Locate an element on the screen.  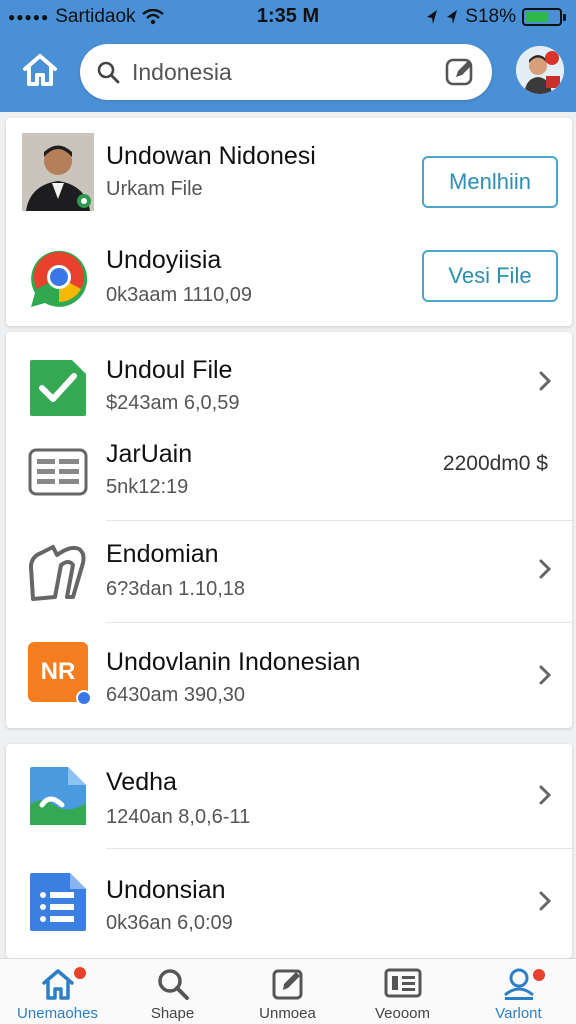
list-item: Vedha 1240an 8,0,6-11 is located at coordinates (289, 796).